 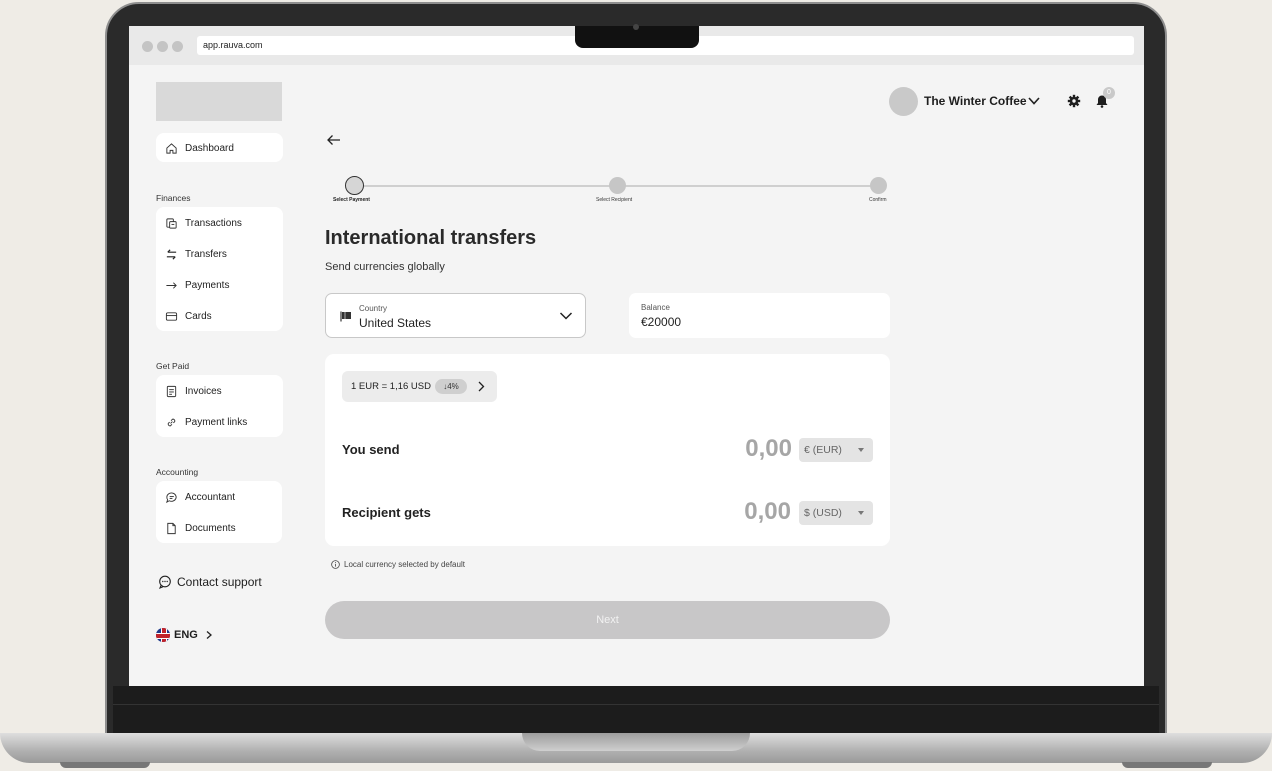 I want to click on contact-support-link: Contact support, so click(x=210, y=582).